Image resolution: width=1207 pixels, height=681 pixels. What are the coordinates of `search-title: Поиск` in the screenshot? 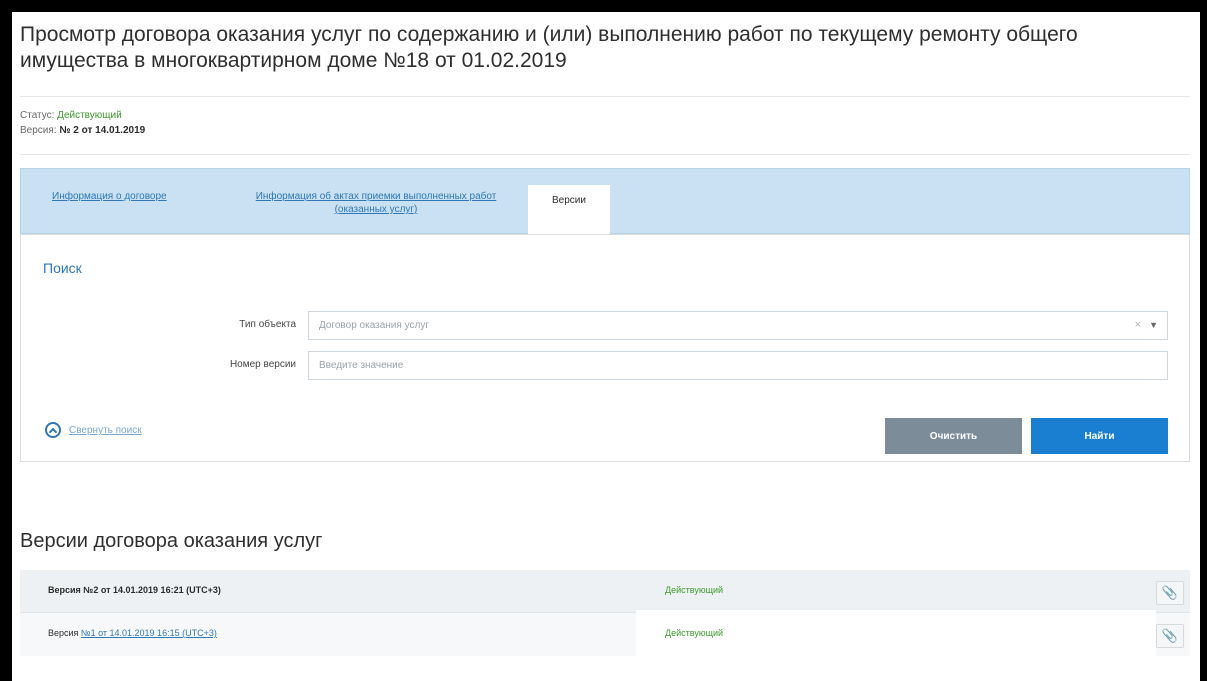 It's located at (62, 268).